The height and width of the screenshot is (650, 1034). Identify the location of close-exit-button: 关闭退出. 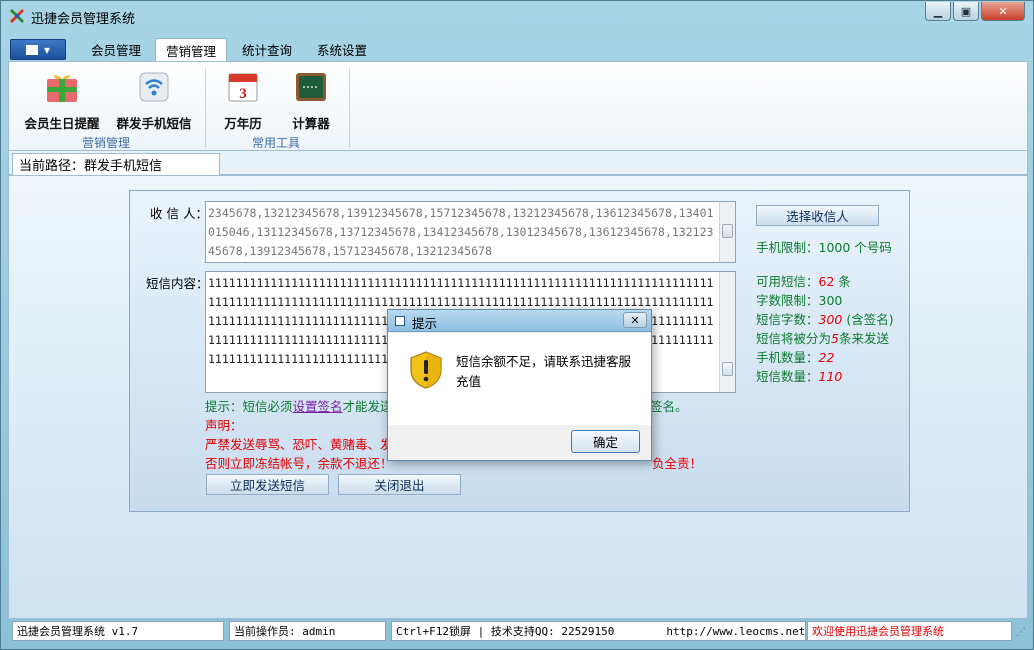
(399, 484).